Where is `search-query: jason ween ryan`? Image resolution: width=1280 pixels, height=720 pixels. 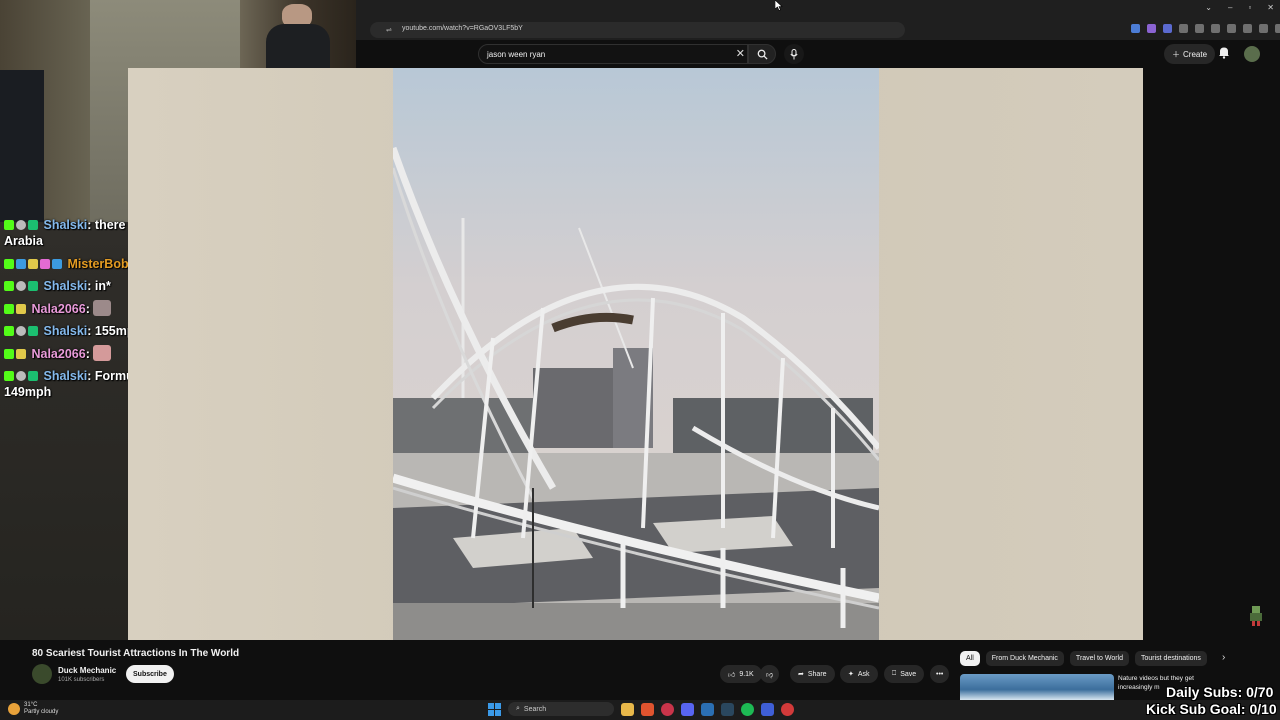 search-query: jason ween ryan is located at coordinates (516, 54).